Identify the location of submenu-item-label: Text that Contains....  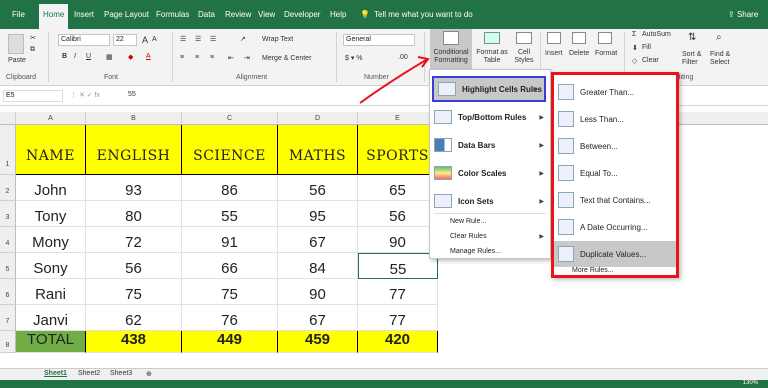
(615, 200).